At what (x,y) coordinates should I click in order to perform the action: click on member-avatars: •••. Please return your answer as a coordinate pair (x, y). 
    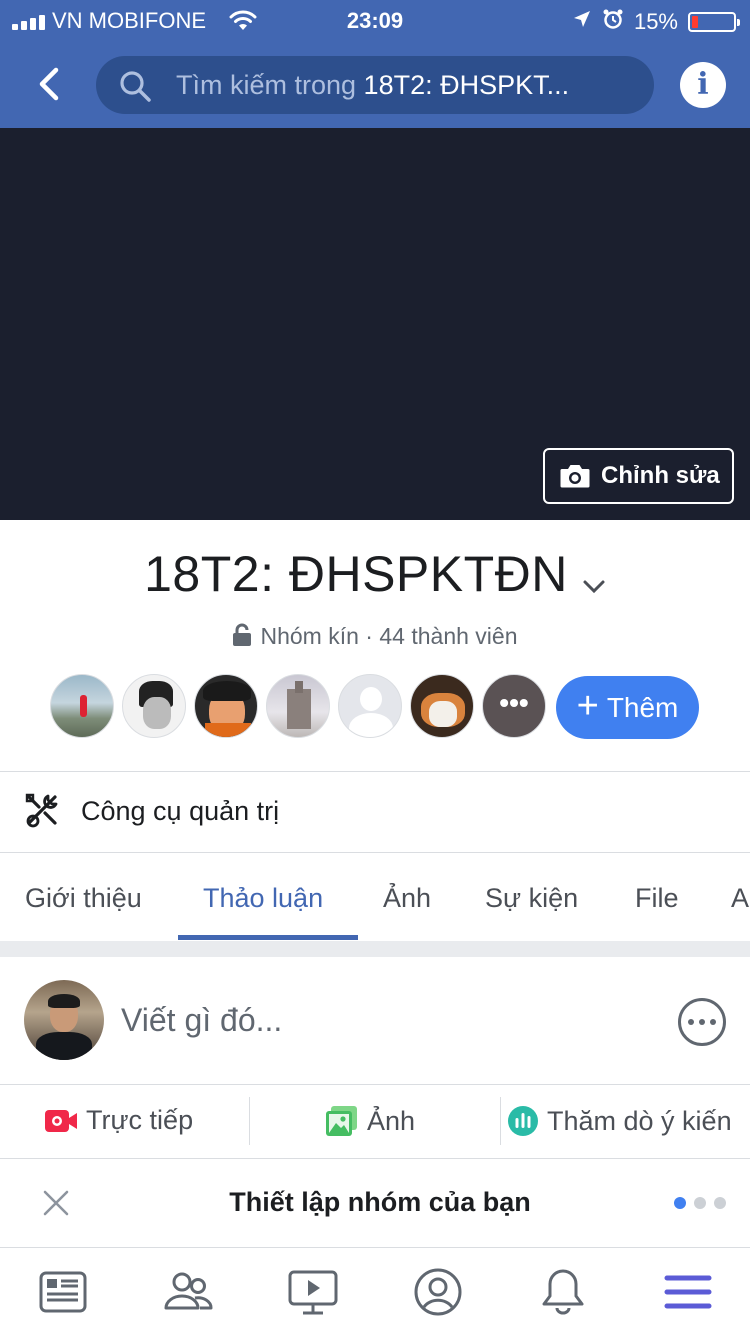
    Looking at the image, I should click on (298, 706).